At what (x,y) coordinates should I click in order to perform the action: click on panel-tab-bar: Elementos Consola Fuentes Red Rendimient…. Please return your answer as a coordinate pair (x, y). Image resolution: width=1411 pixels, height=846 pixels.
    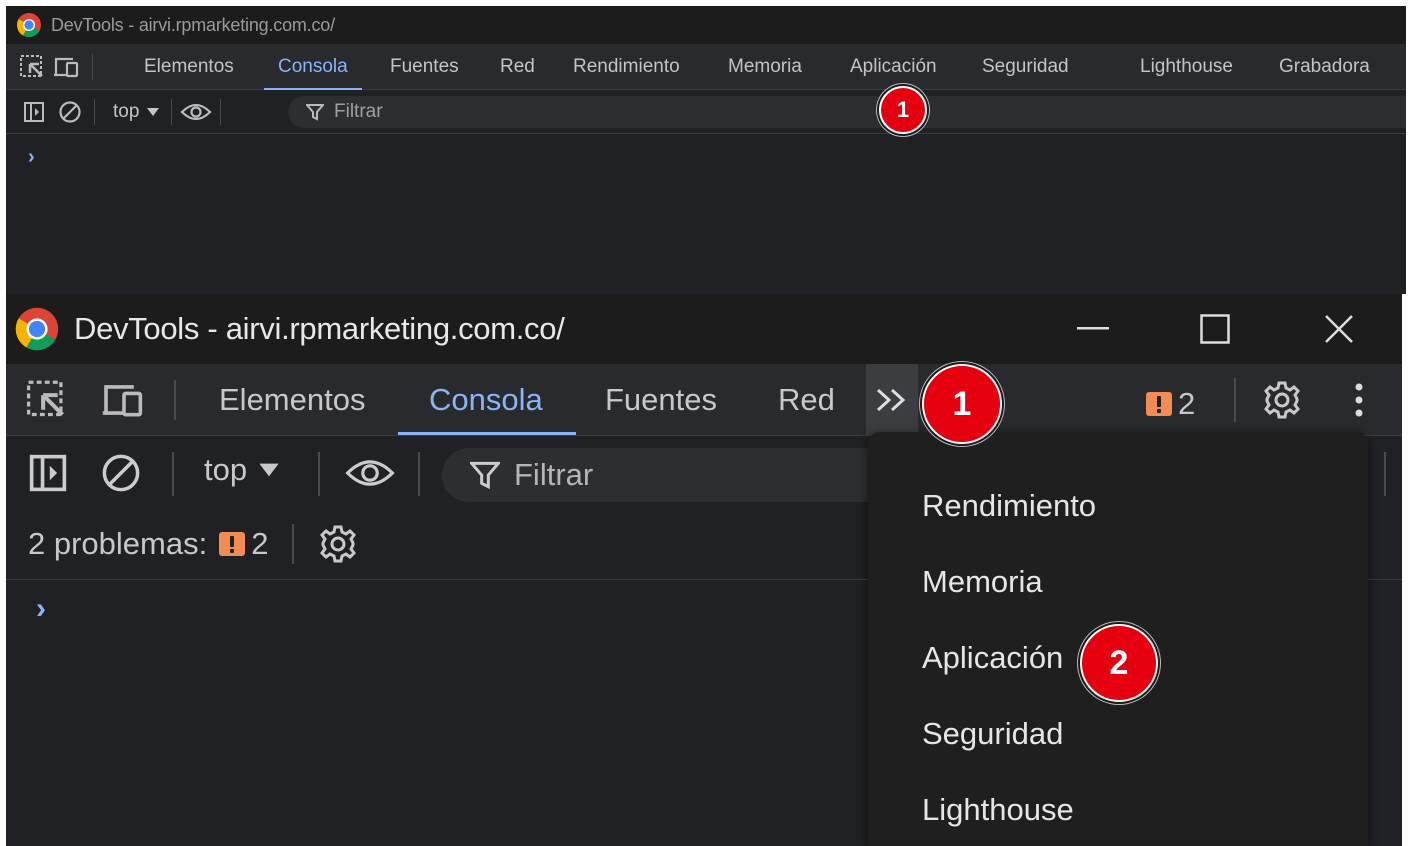
    Looking at the image, I should click on (706, 67).